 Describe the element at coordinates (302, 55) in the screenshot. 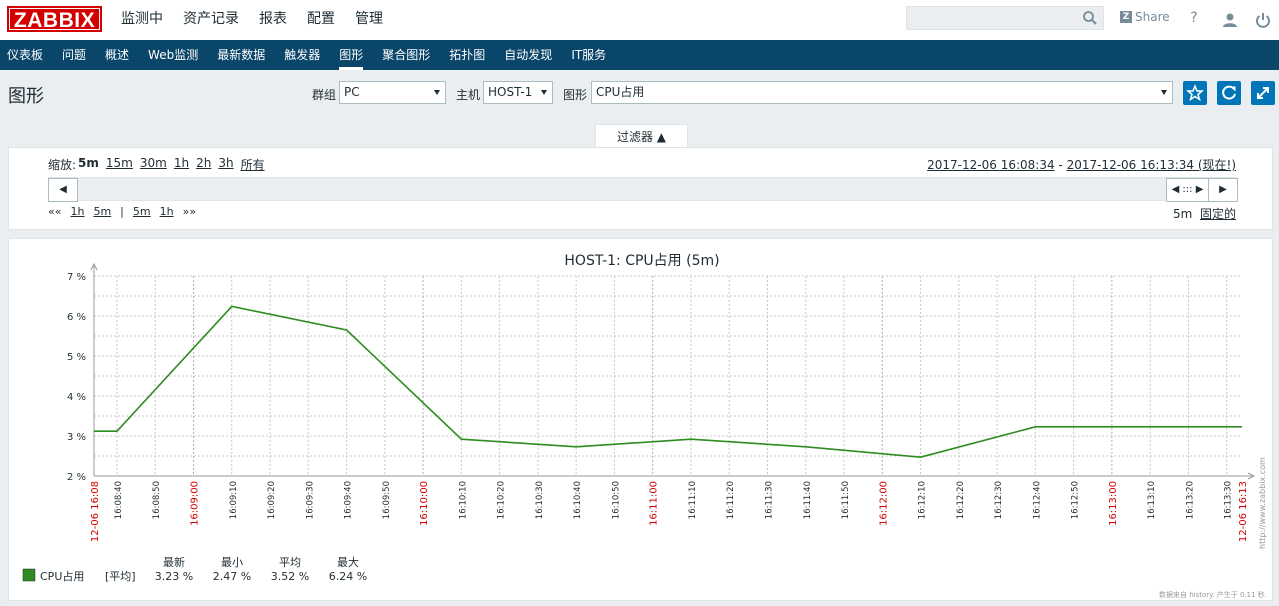

I see `sub-menu-triggers: 触发器` at that location.